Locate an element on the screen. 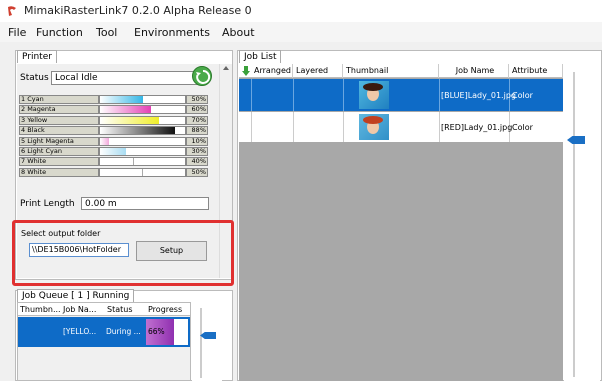 The width and height of the screenshot is (602, 381). status-field: Local Idle is located at coordinates (128, 78).